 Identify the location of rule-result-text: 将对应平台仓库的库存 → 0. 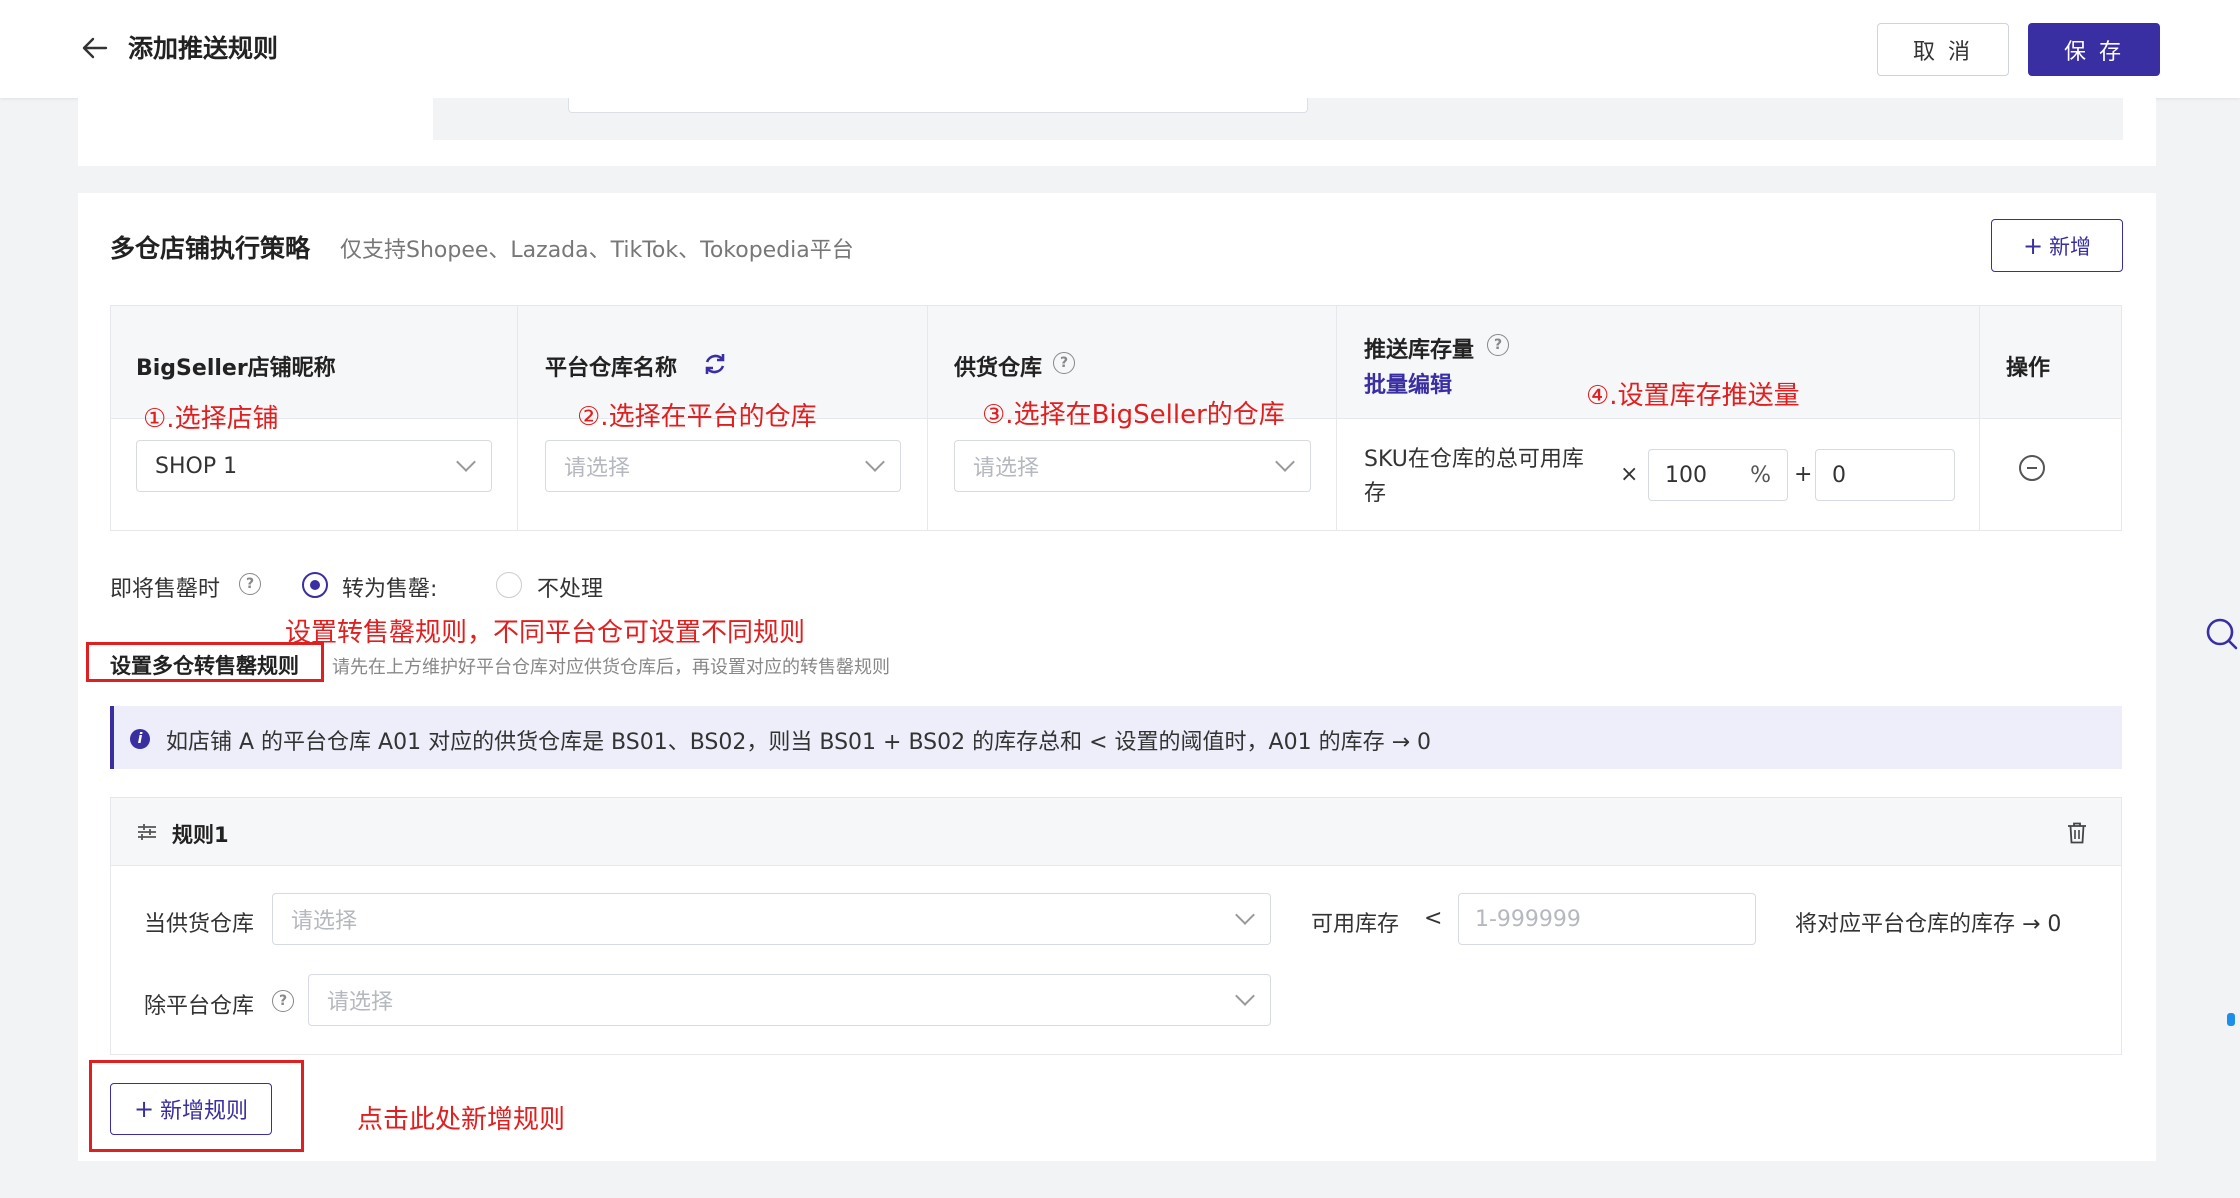
(1928, 924).